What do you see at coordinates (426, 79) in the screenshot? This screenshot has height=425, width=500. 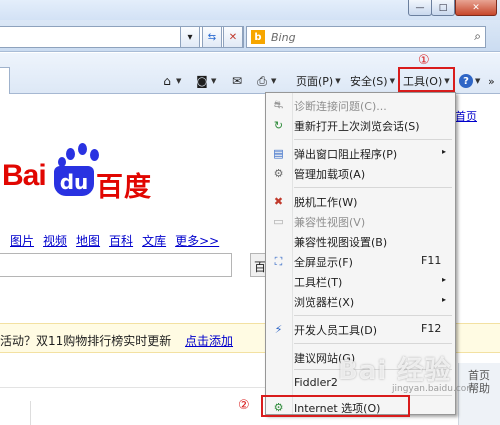 I see `tools-highlight-box` at bounding box center [426, 79].